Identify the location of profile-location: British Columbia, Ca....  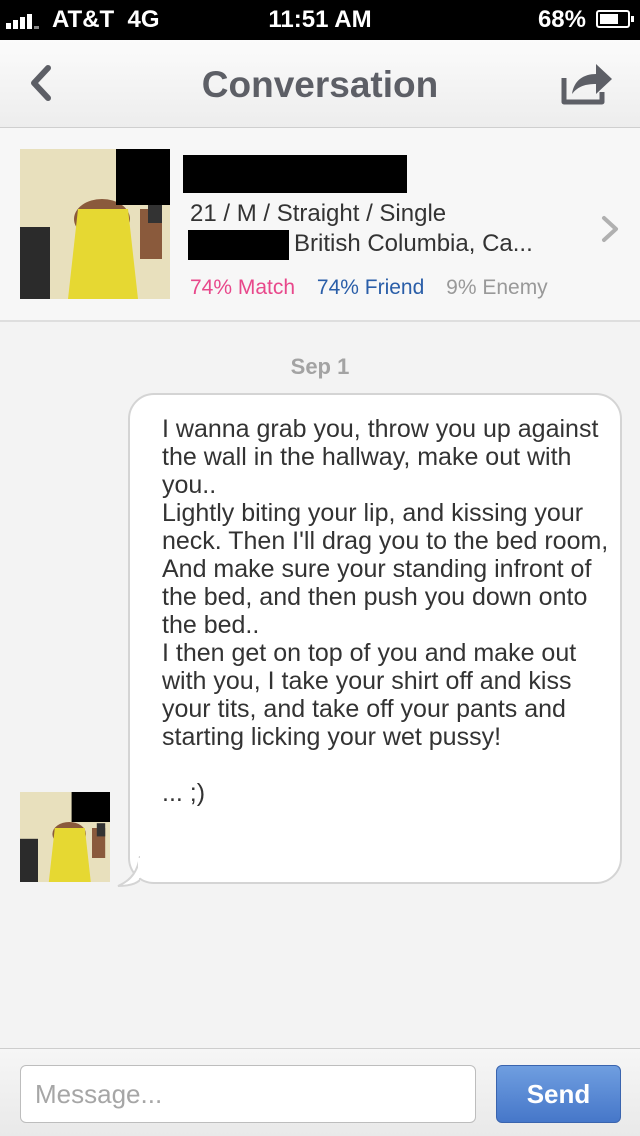
(413, 243).